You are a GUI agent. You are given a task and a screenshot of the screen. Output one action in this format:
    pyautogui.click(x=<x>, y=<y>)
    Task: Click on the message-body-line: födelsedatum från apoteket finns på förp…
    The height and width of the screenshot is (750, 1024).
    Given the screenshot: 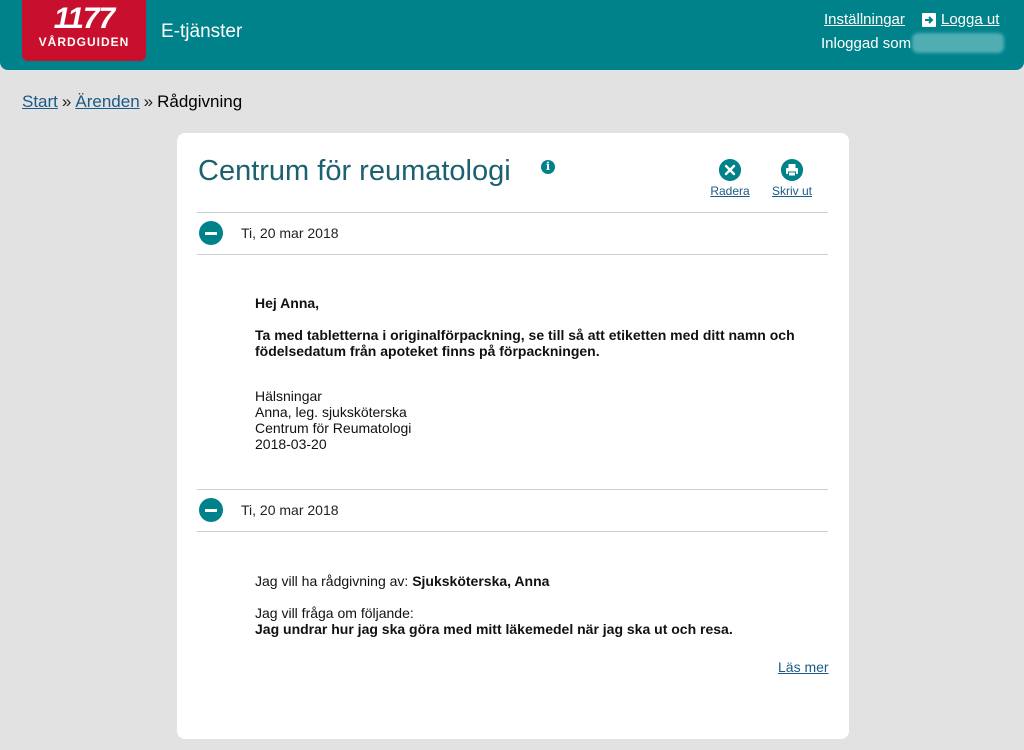 What is the action you would take?
    pyautogui.click(x=427, y=351)
    